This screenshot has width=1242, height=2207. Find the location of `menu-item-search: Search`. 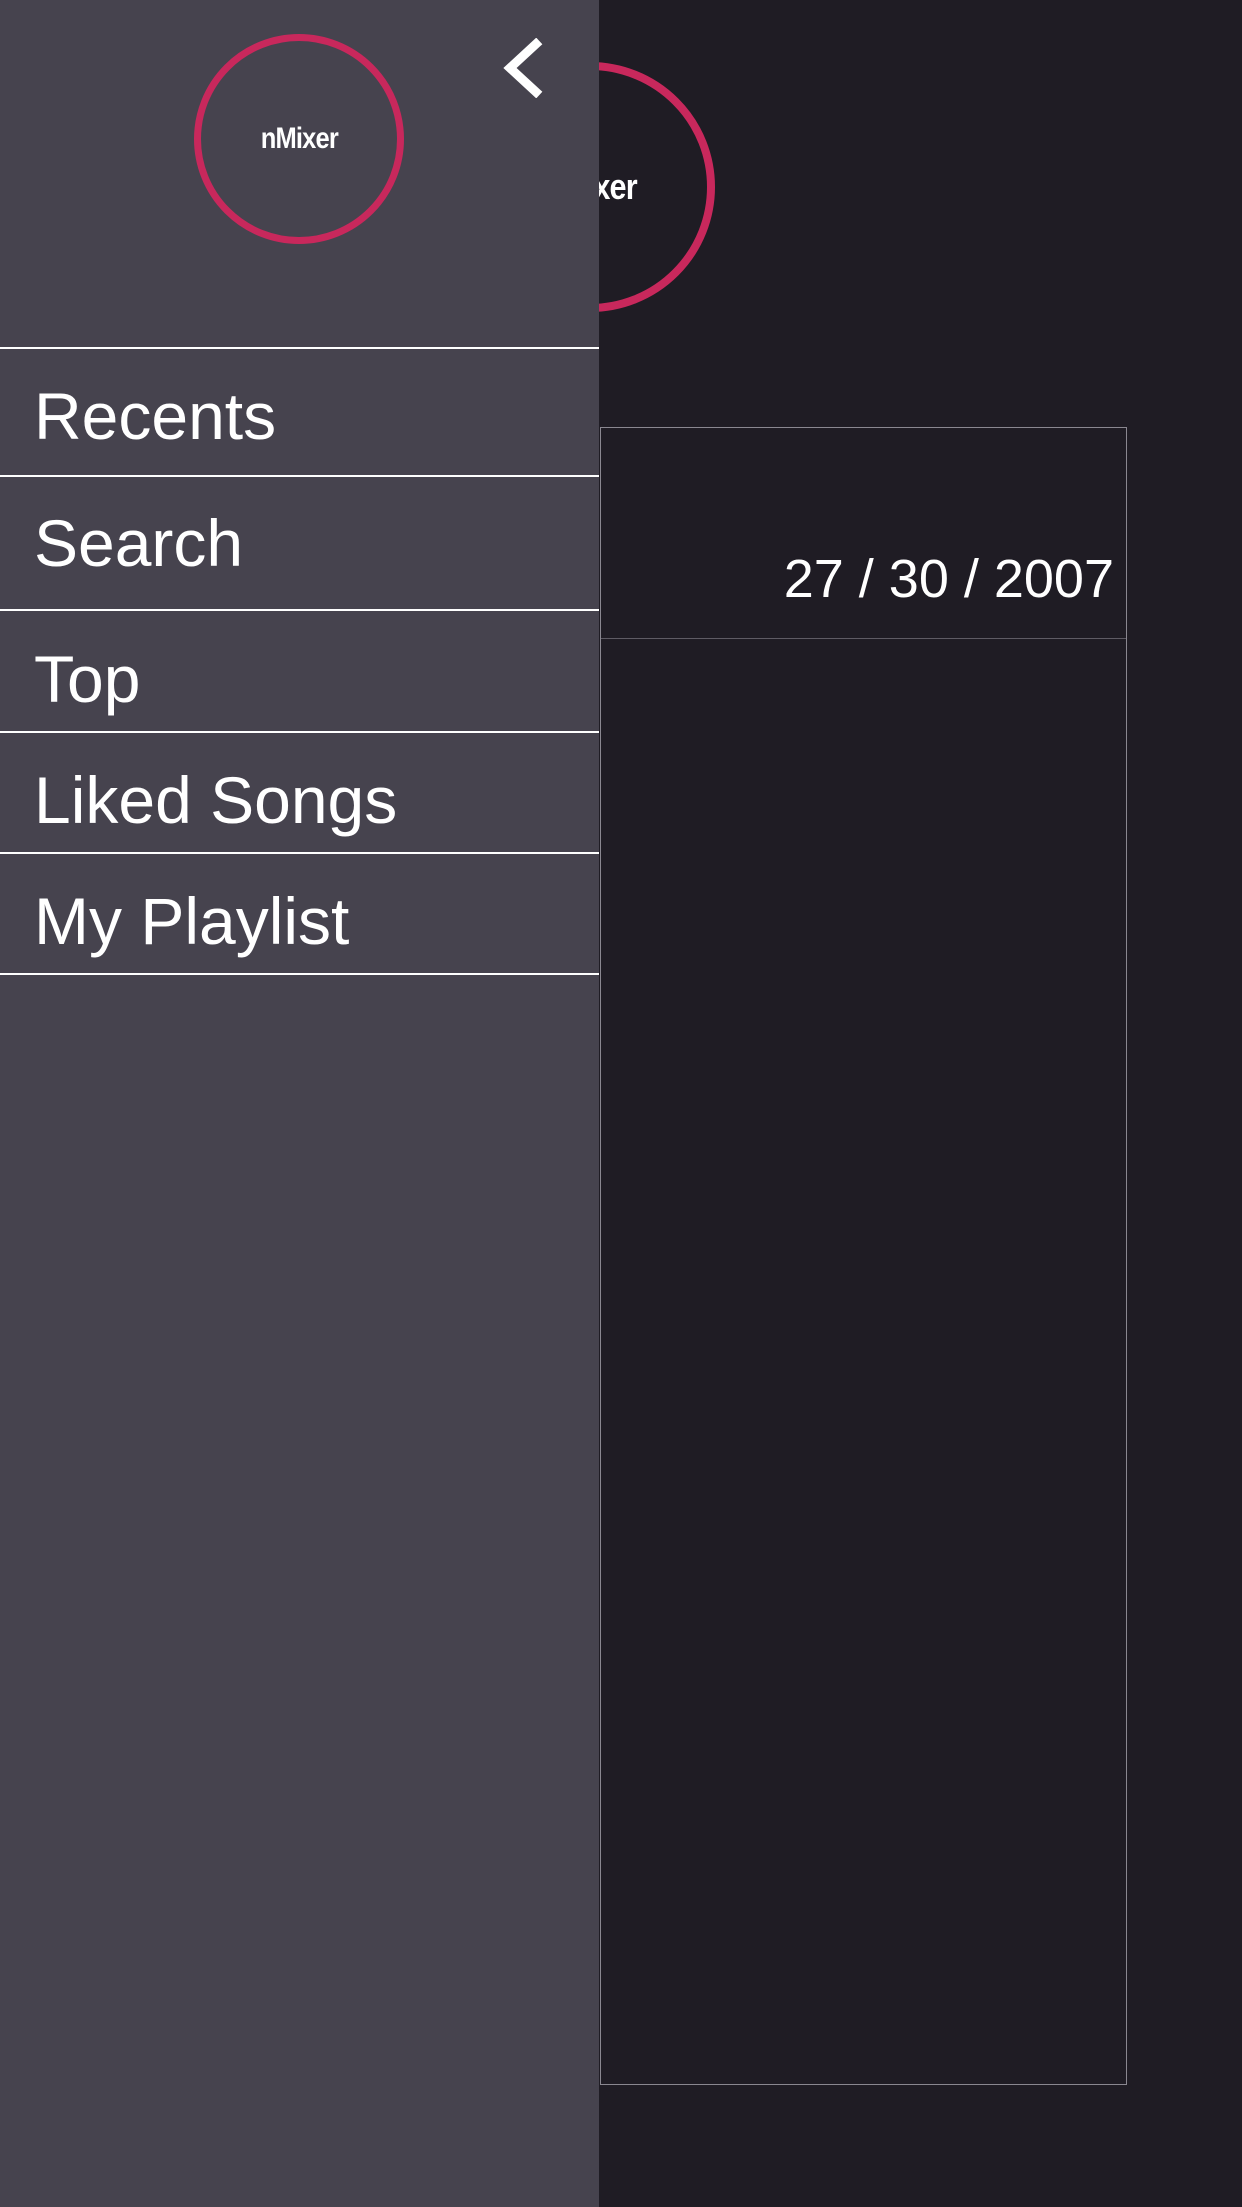

menu-item-search: Search is located at coordinates (299, 544).